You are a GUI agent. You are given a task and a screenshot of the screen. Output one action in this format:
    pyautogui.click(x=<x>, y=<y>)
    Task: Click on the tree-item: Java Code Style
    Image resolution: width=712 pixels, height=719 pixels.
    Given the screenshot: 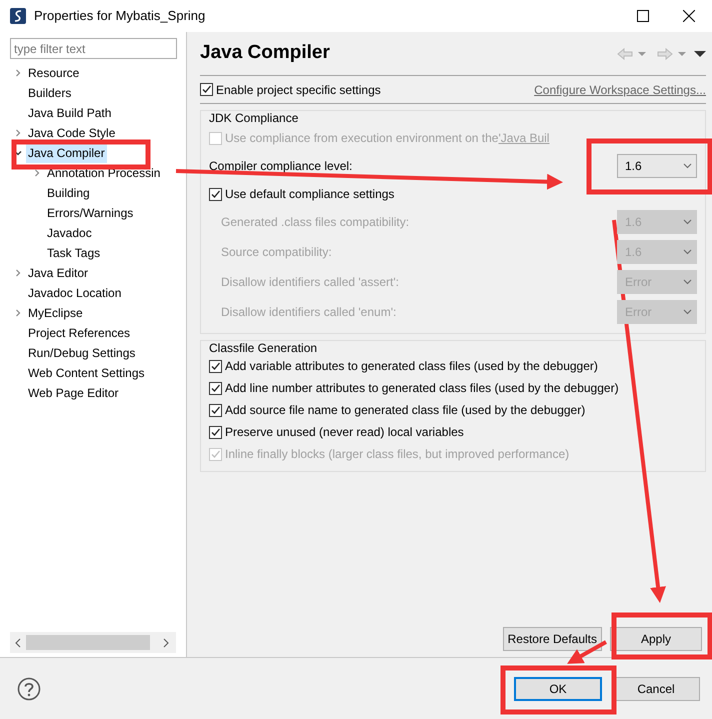 What is the action you would take?
    pyautogui.click(x=72, y=133)
    